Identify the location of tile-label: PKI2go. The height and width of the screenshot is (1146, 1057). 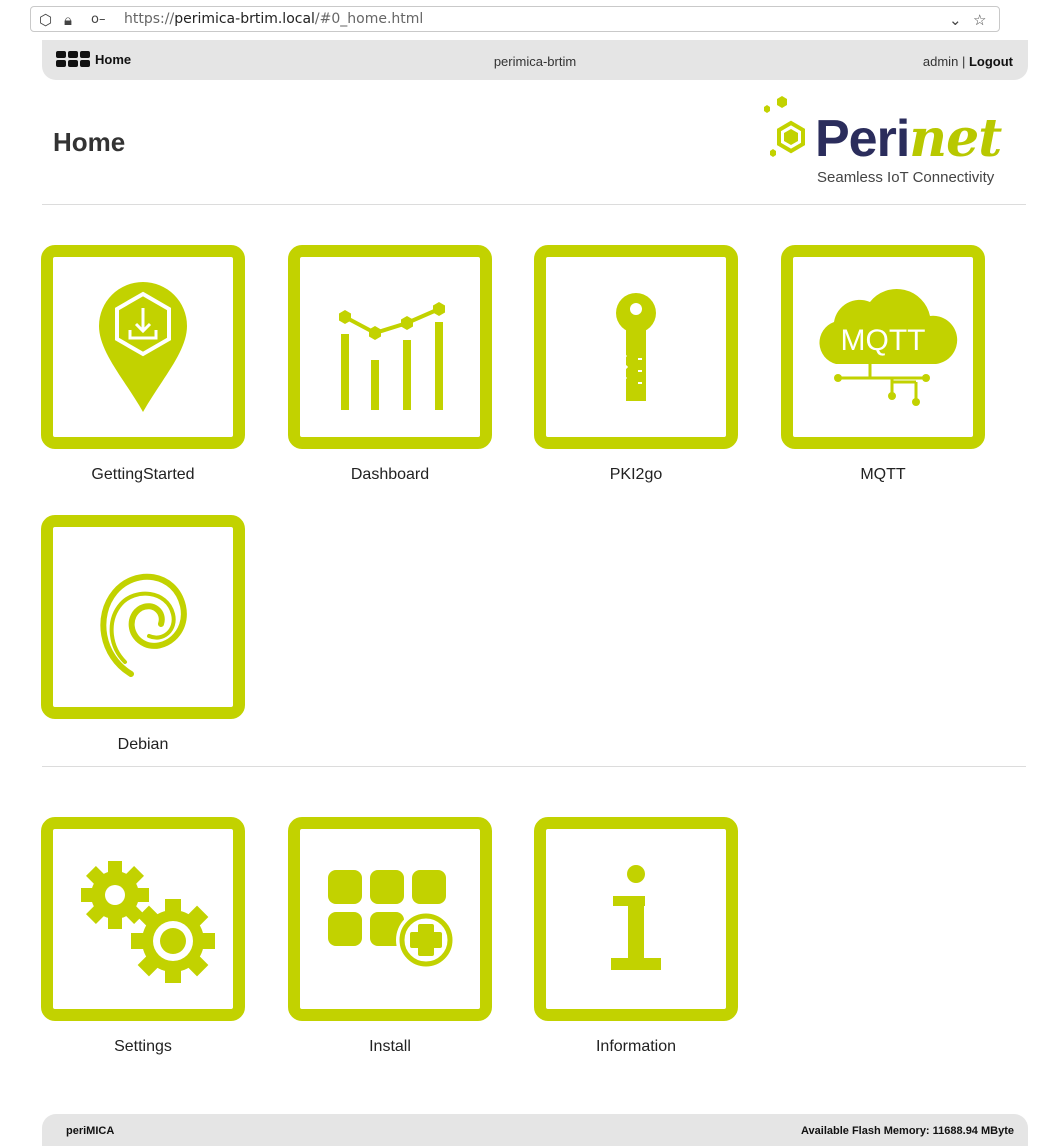
(636, 474).